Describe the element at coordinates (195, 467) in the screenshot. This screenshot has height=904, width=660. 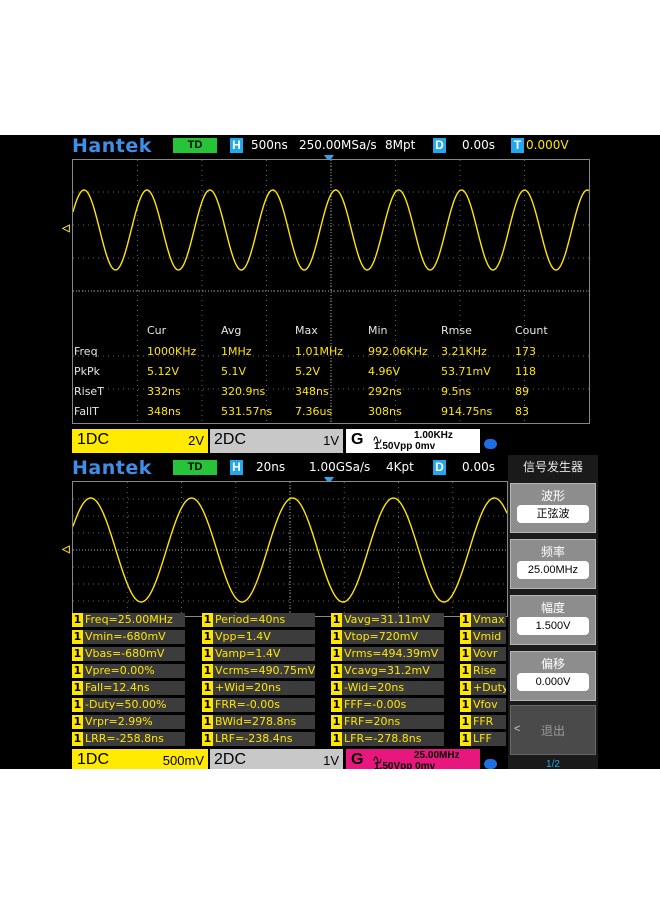
I see `mode-badge-bottom: TD` at that location.